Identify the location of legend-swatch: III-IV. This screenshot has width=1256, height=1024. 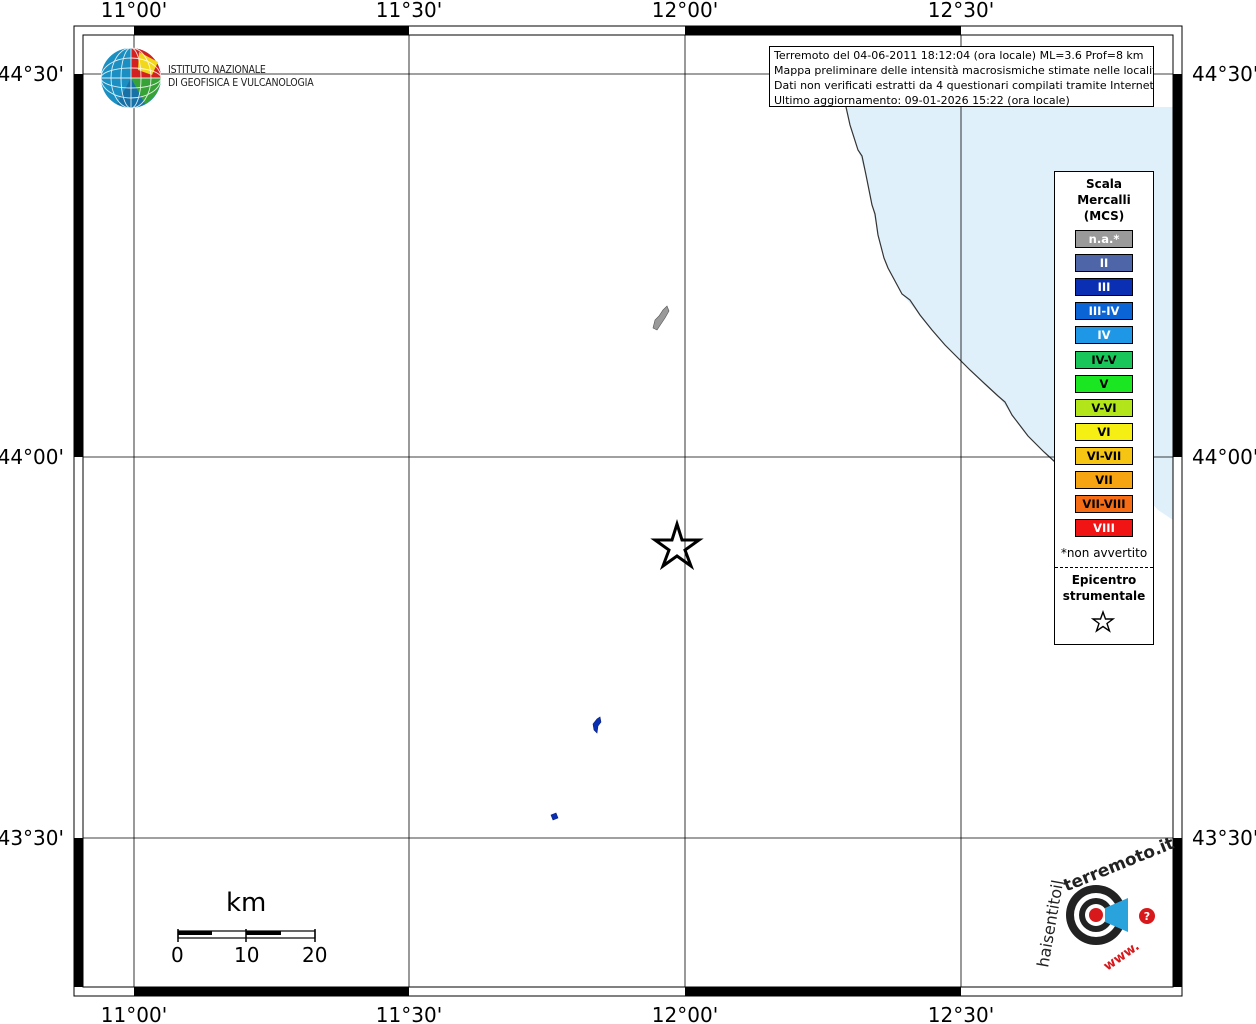
(1104, 311).